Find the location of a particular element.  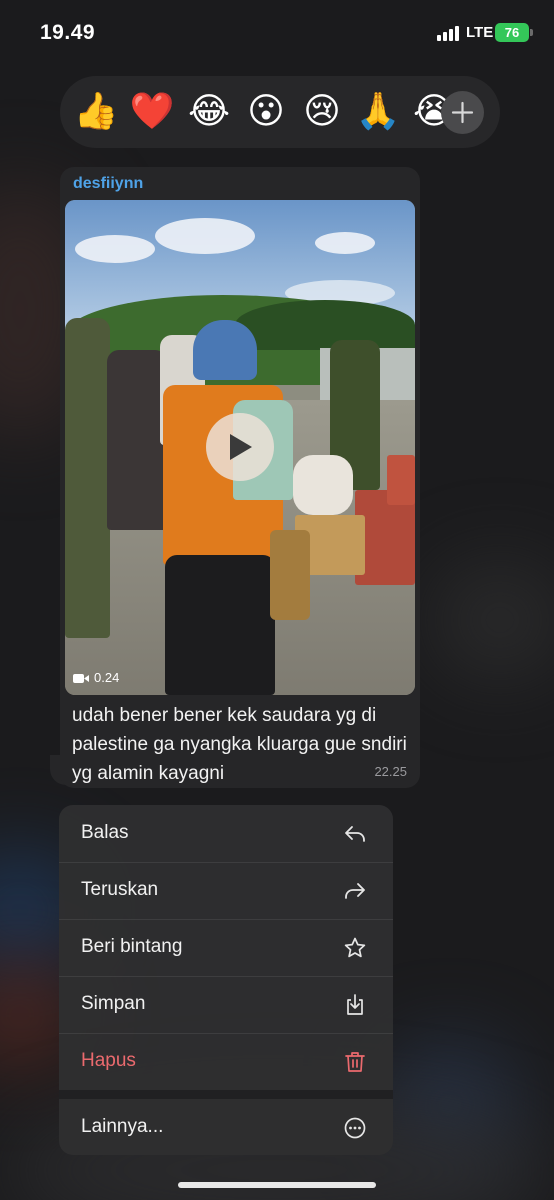

reaction-thumbs-up: 👍 is located at coordinates (96, 112).